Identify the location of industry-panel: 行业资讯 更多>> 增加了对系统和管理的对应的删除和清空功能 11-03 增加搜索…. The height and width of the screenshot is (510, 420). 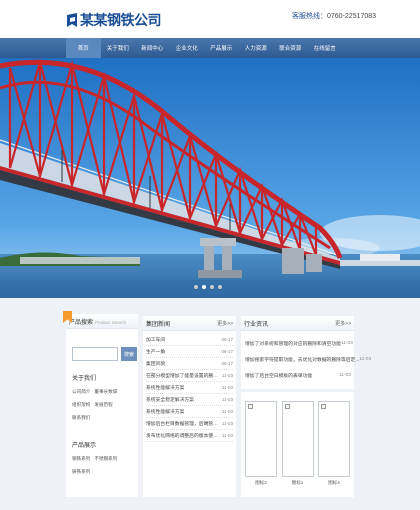
(306, 352).